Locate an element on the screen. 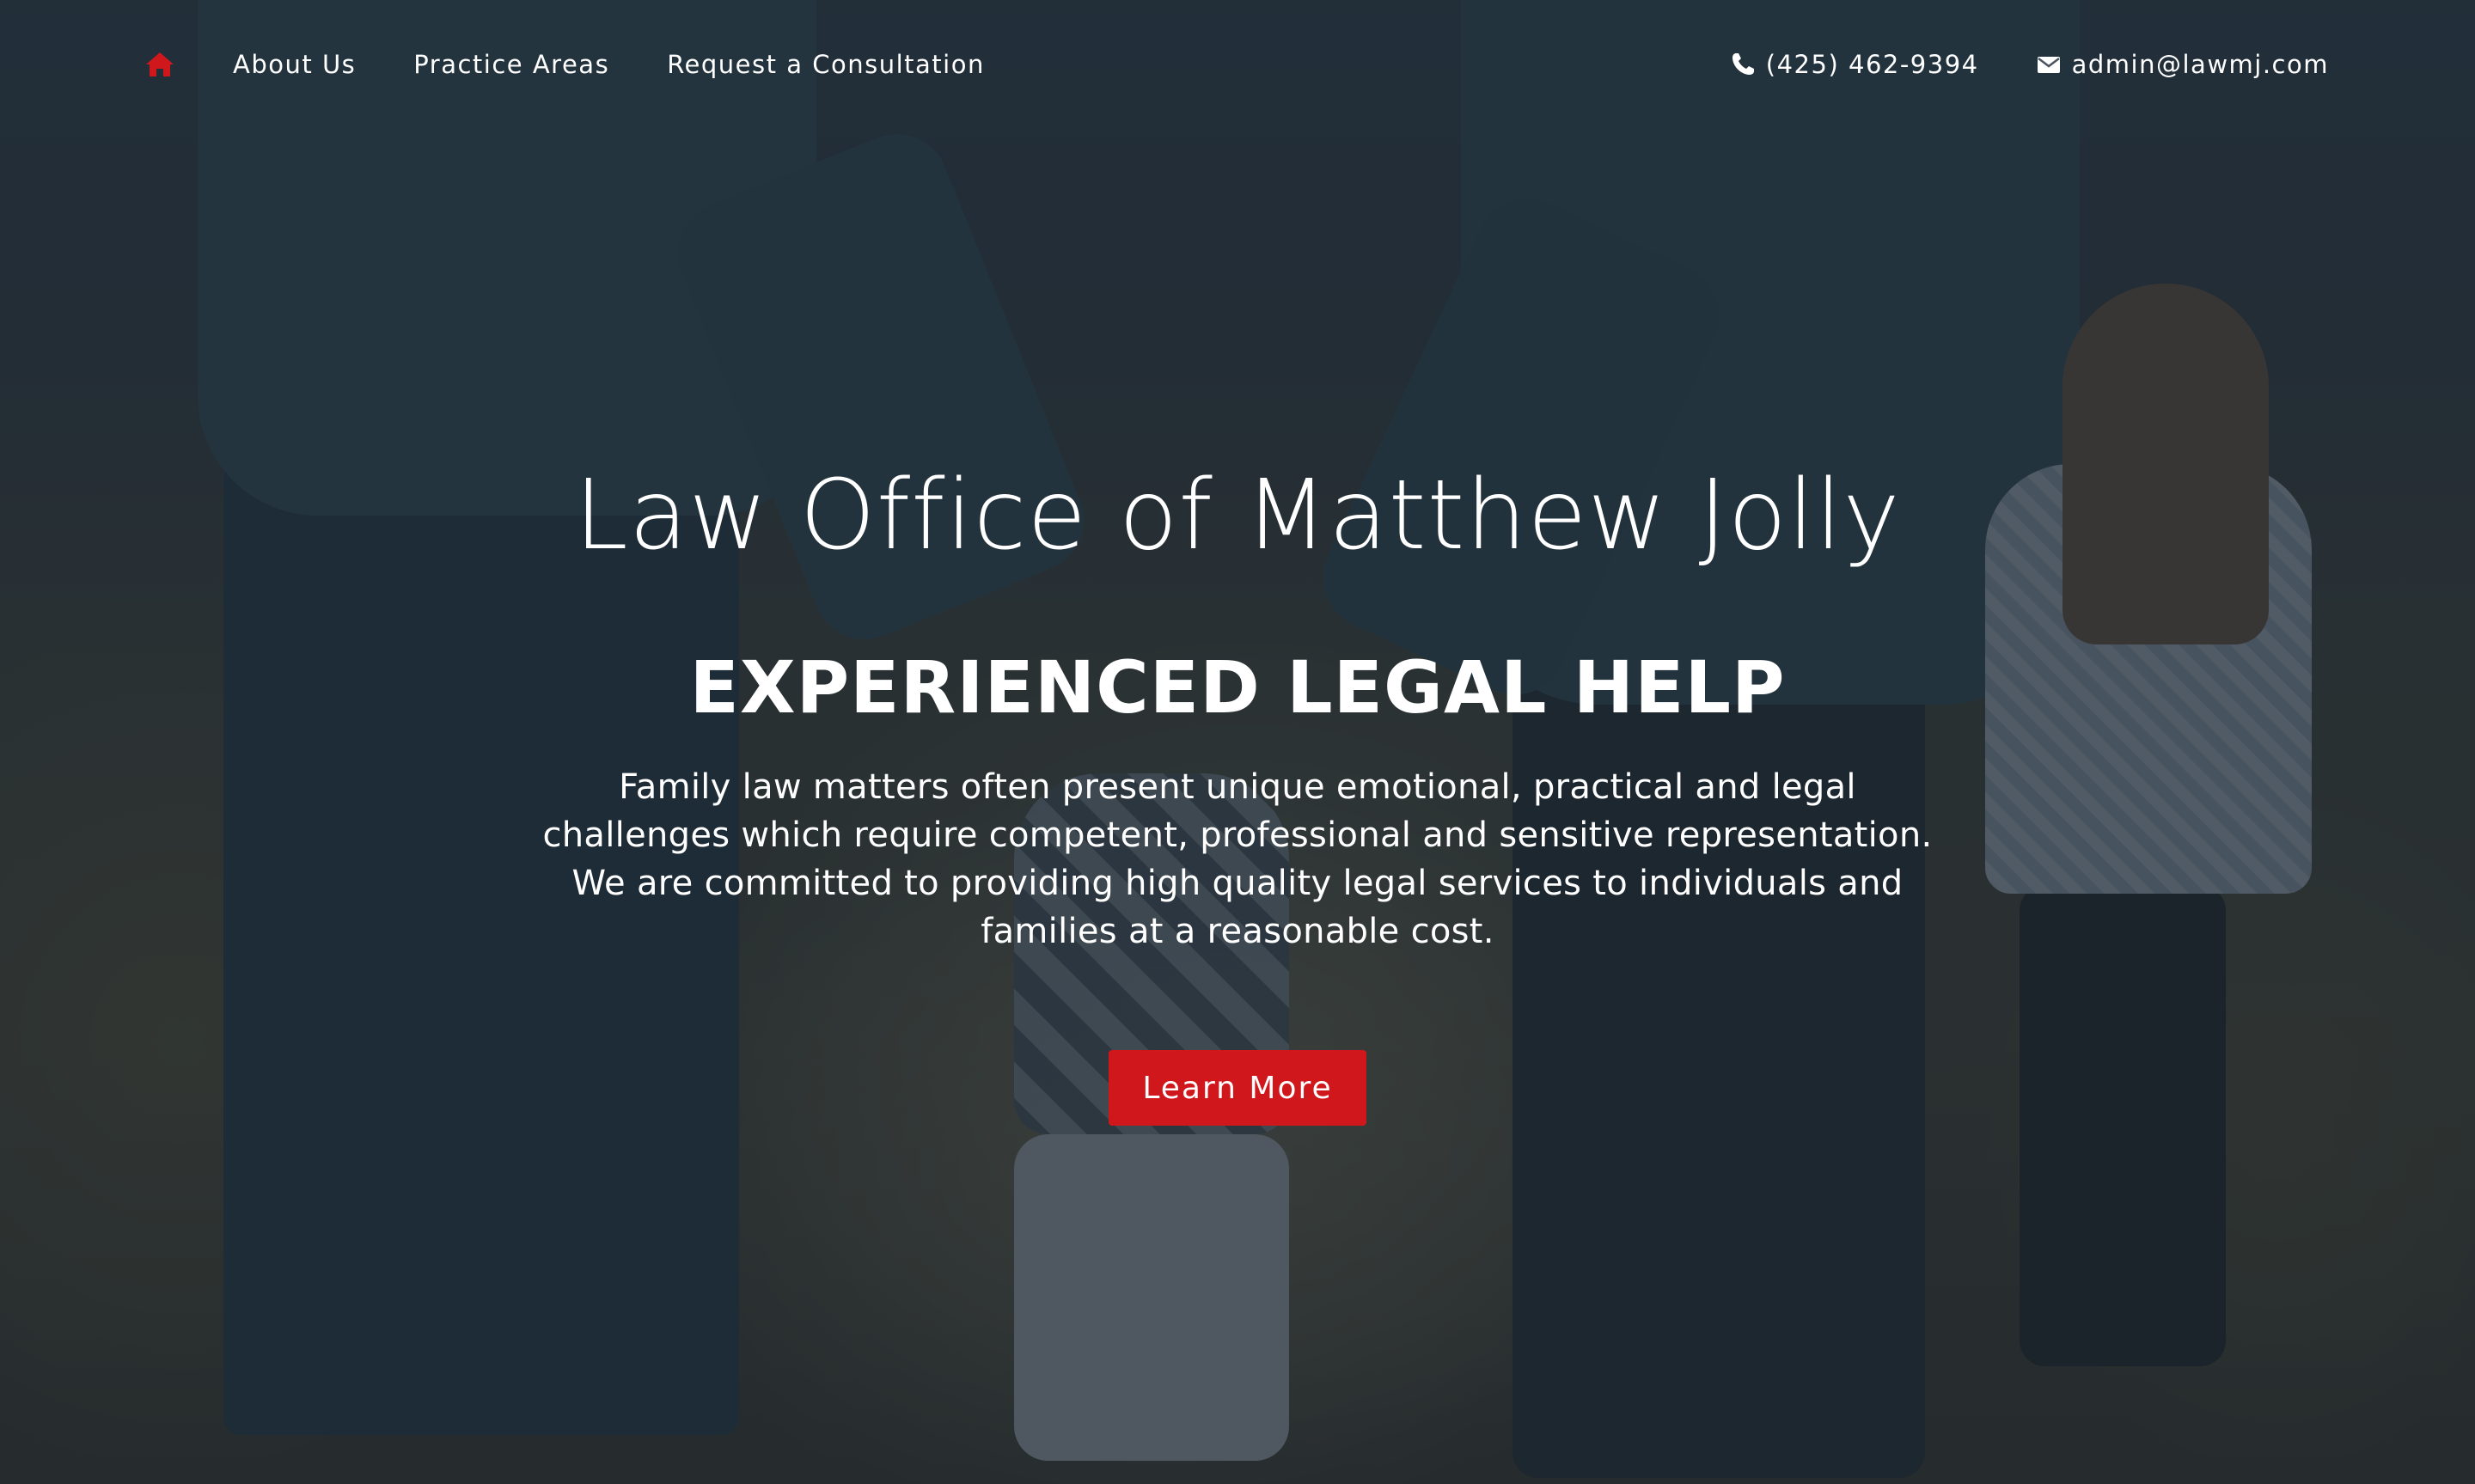 The width and height of the screenshot is (2475, 1484). email-link: admin@lawmj.com is located at coordinates (2182, 64).